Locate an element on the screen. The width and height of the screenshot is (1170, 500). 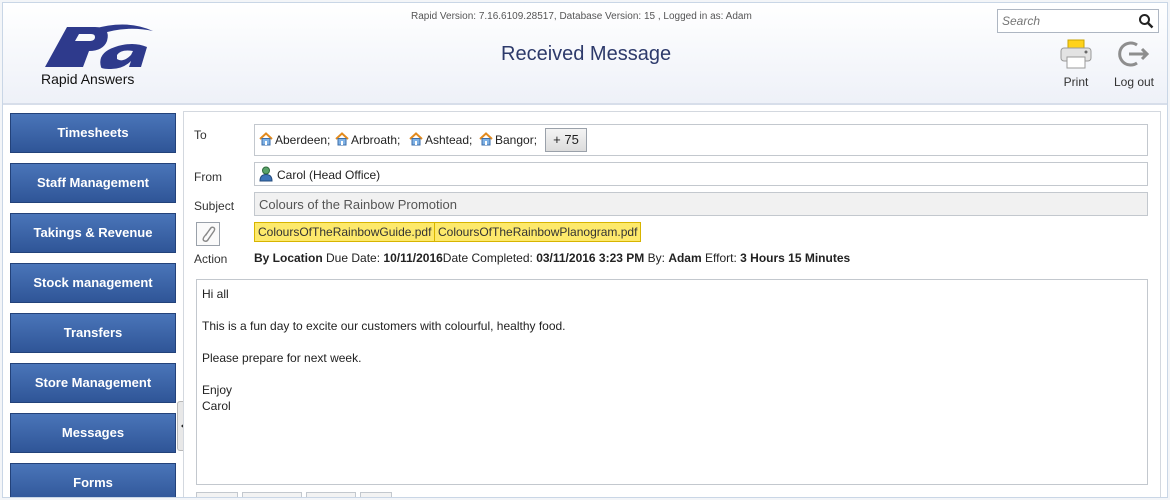
more-recipients-button: + 75 is located at coordinates (566, 140).